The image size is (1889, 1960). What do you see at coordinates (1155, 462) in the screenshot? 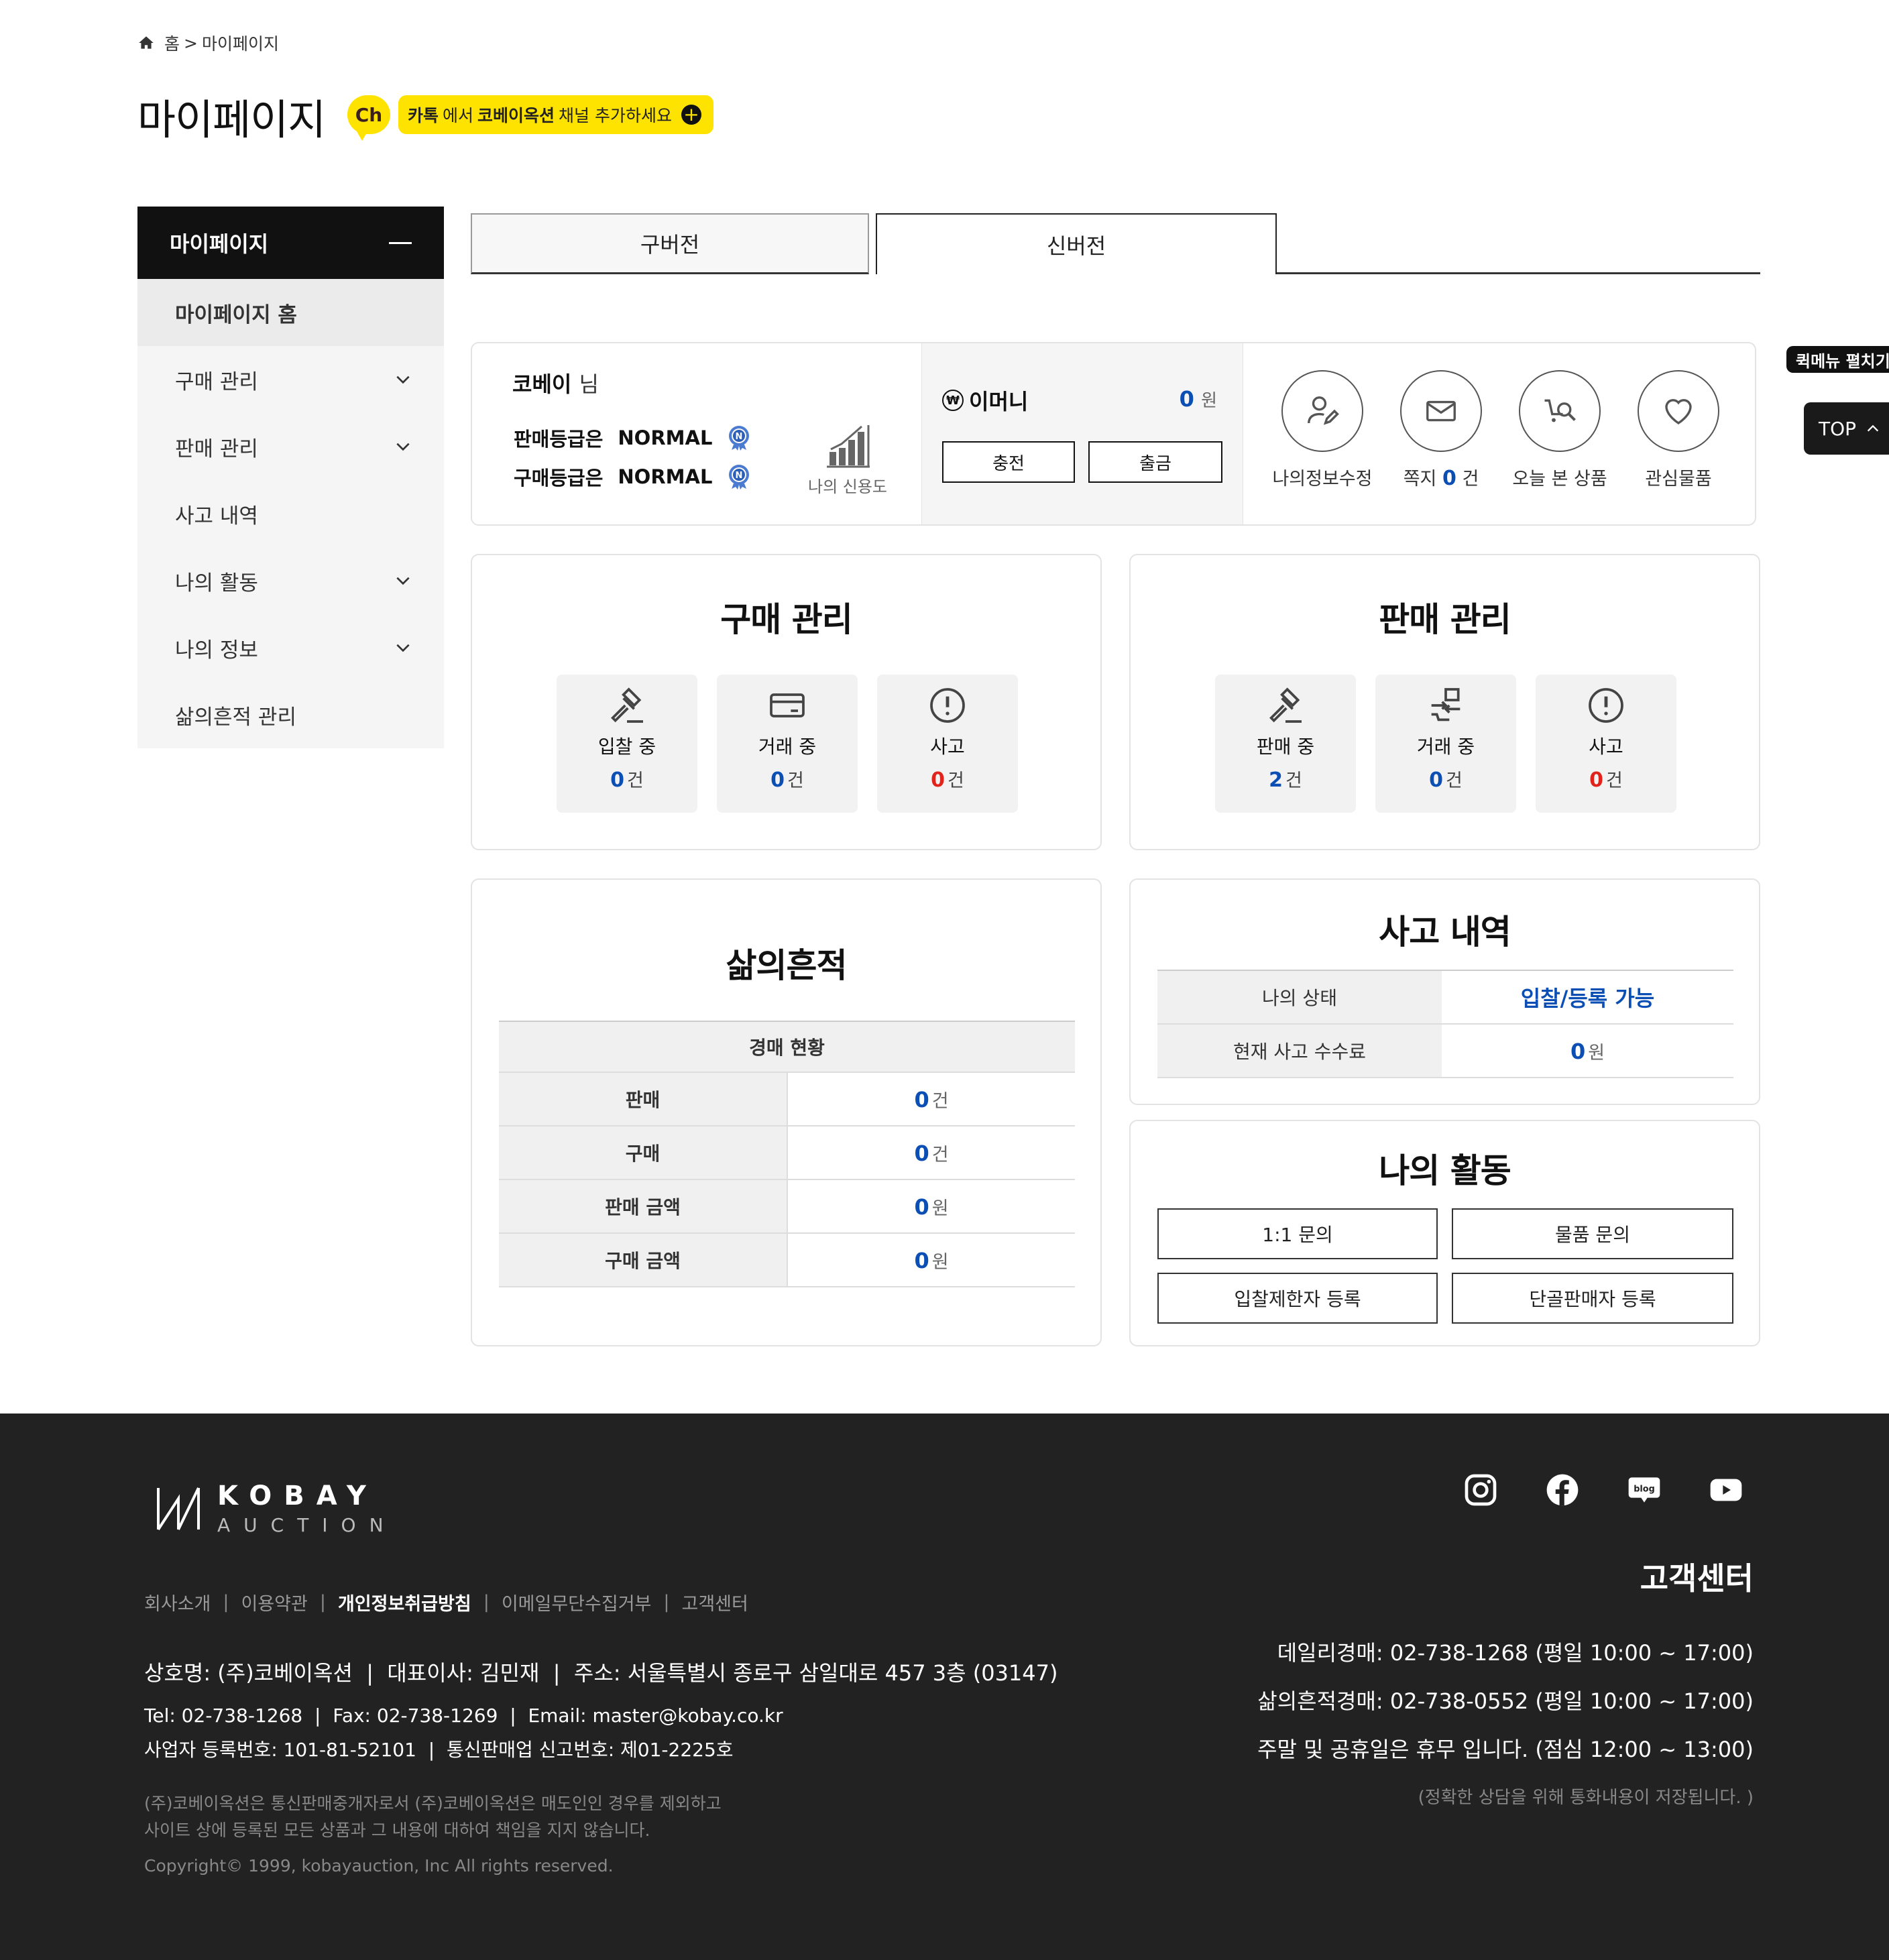
I see `withdraw-button: 출금` at bounding box center [1155, 462].